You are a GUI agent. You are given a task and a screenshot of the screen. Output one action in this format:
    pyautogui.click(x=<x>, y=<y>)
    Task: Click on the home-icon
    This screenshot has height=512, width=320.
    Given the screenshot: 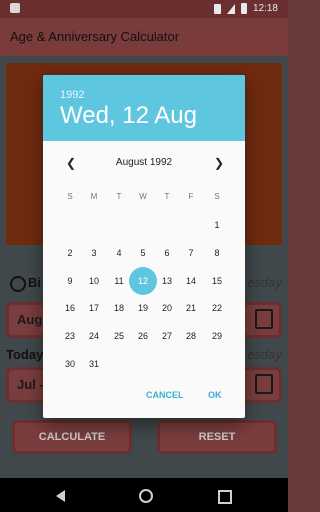 What is the action you would take?
    pyautogui.click(x=146, y=496)
    